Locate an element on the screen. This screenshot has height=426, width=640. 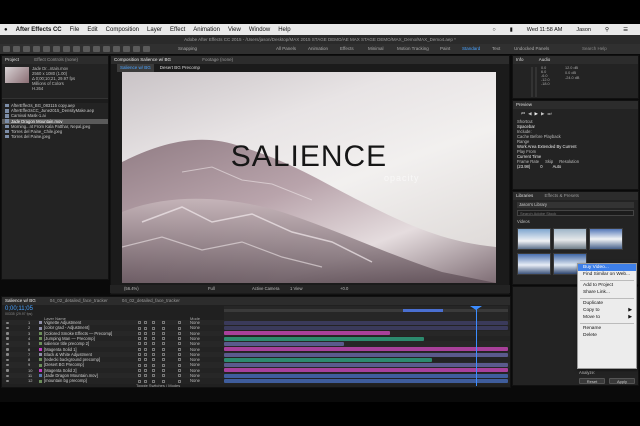
workspace-paint: Paint is located at coordinates (445, 49).